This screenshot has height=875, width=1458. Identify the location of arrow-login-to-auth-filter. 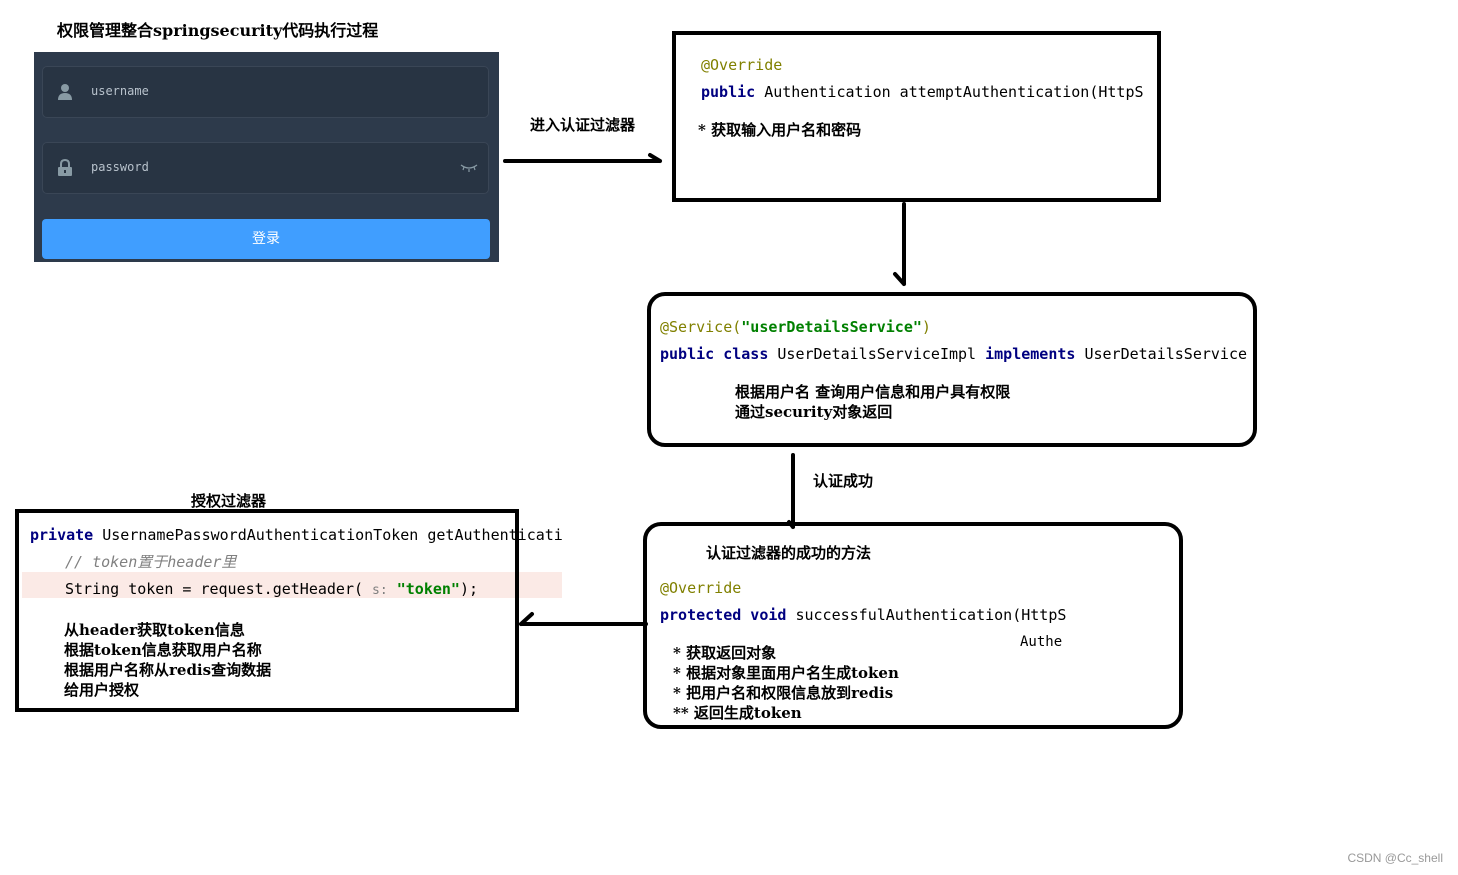
(582, 158).